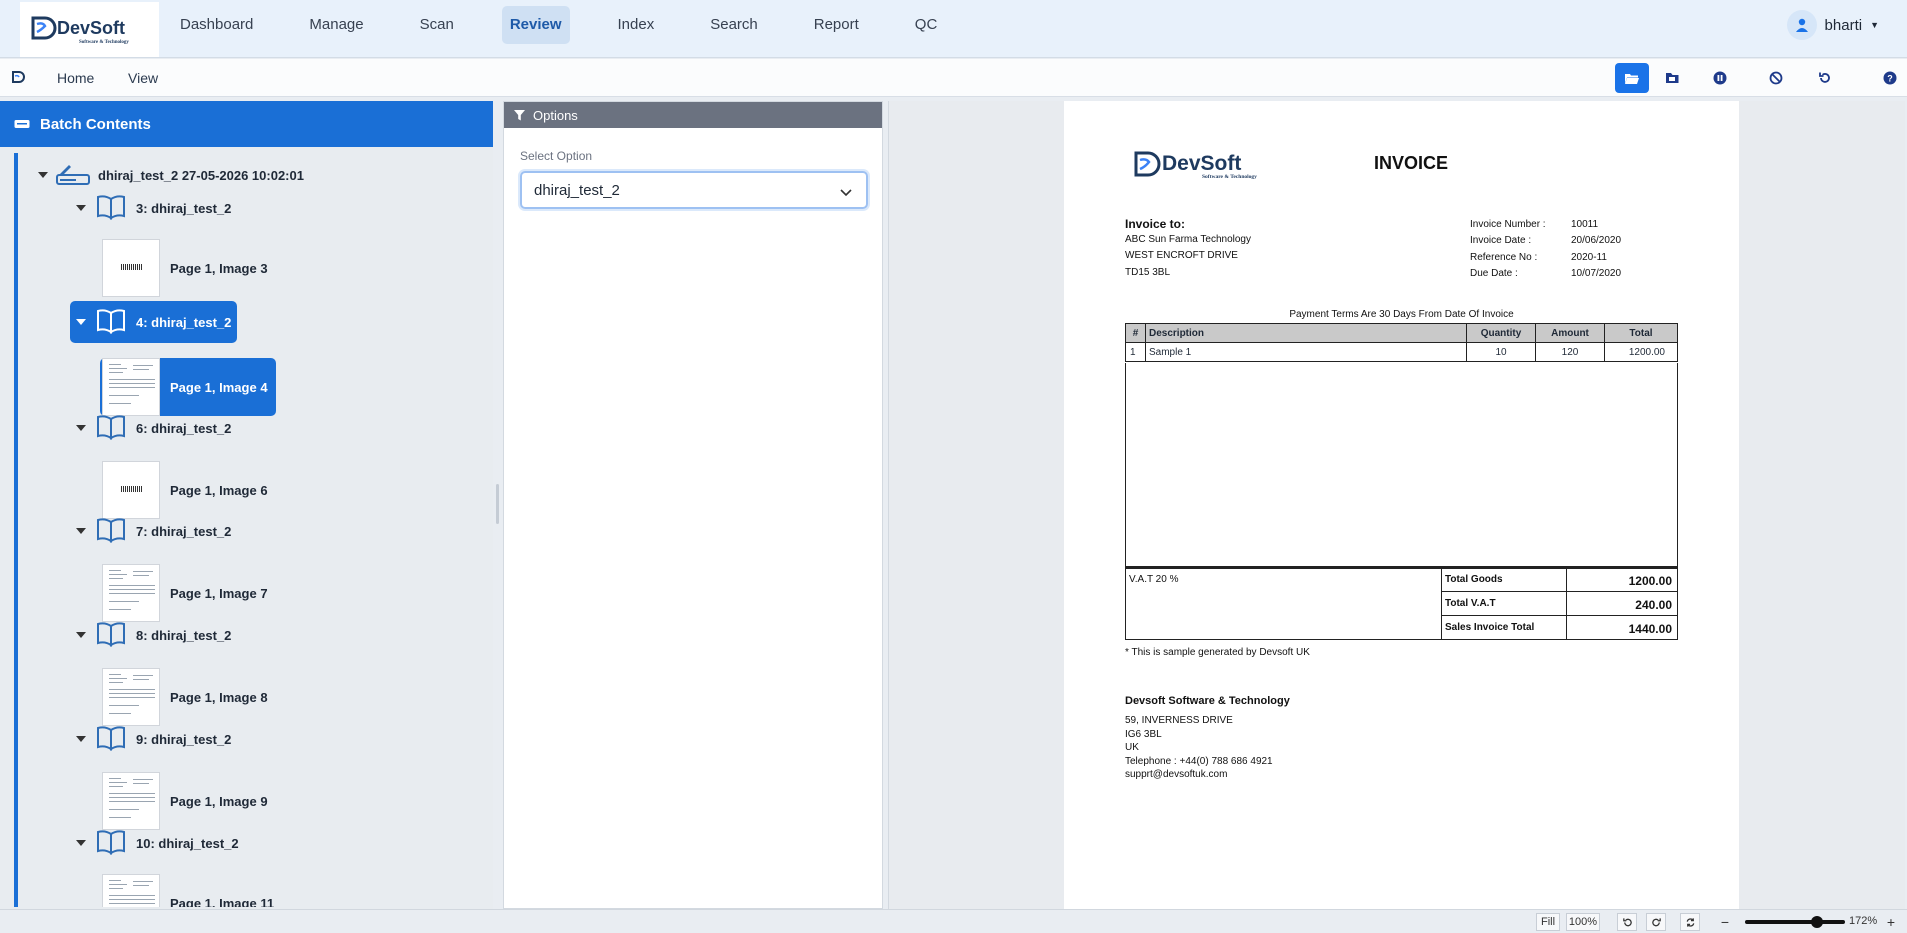  Describe the element at coordinates (336, 25) in the screenshot. I see `nav-manage: Manage` at that location.